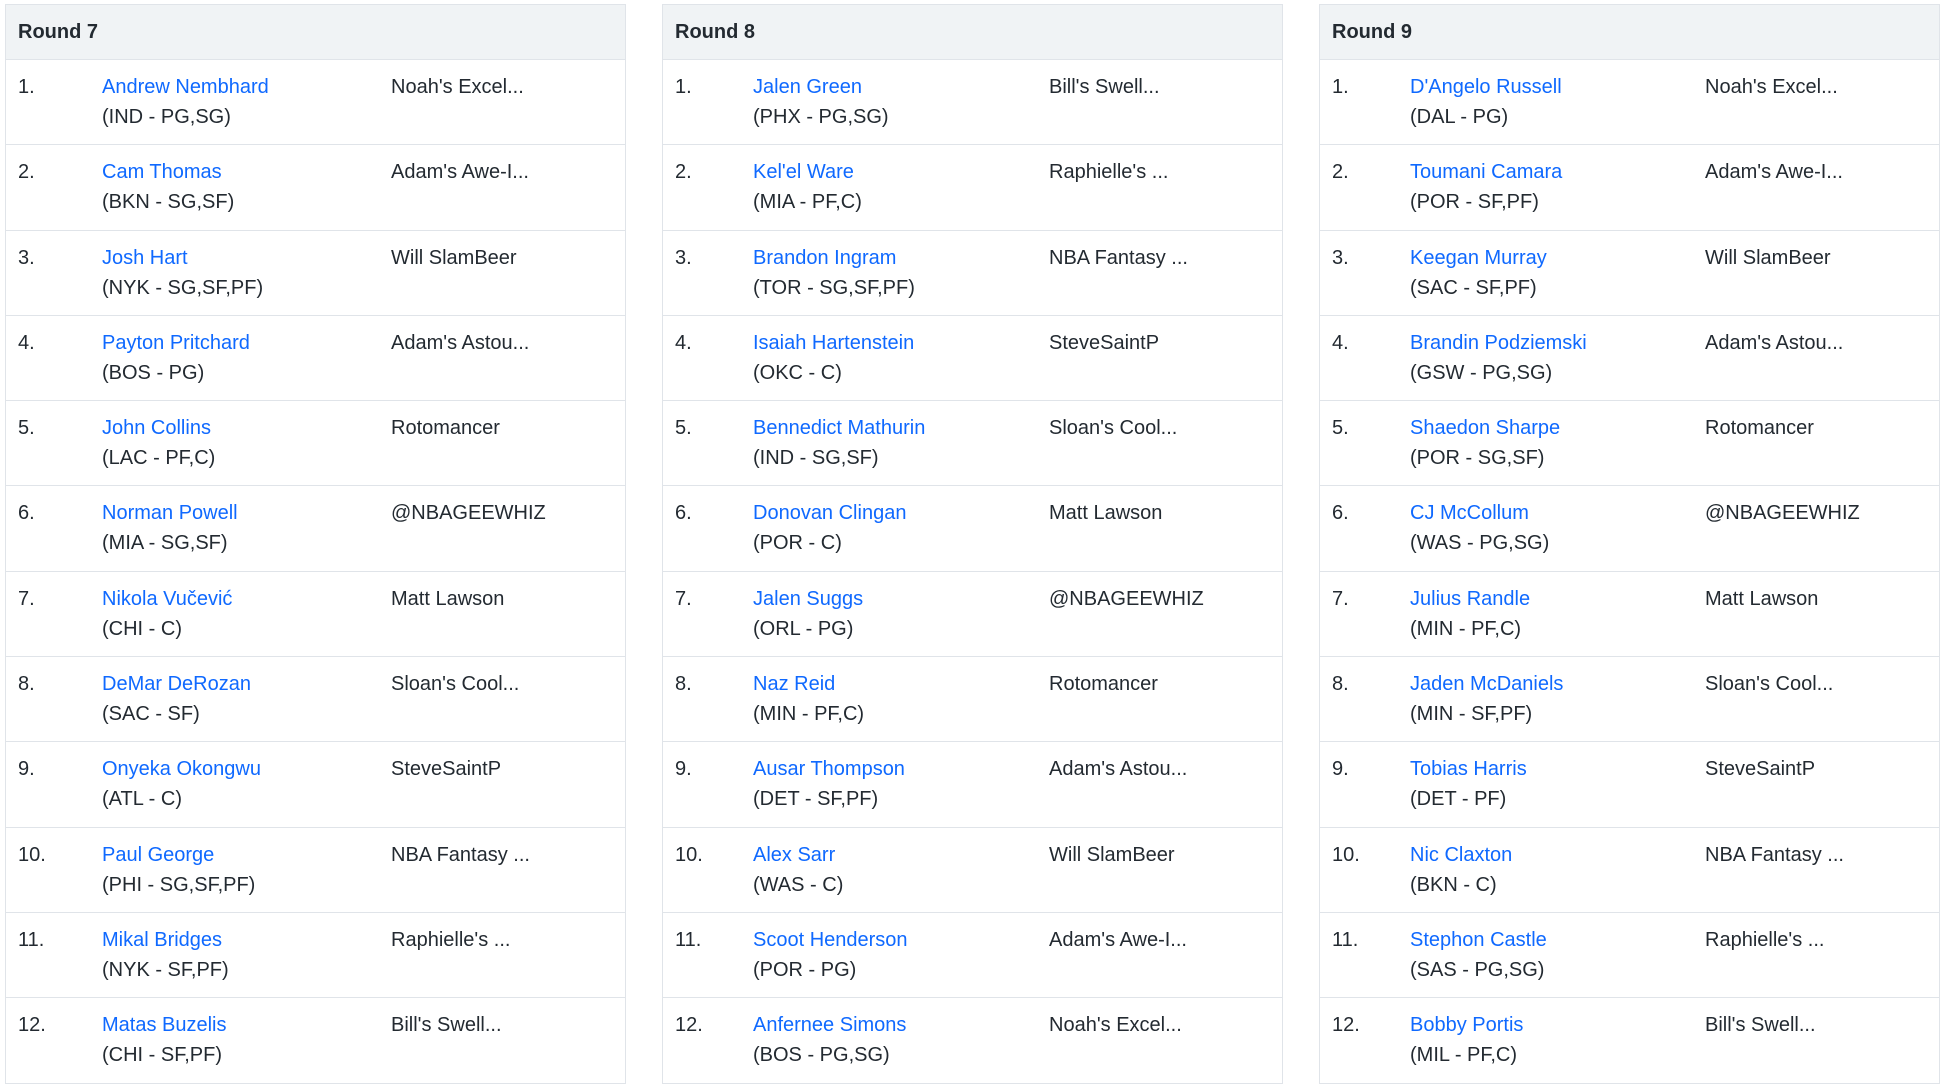 The height and width of the screenshot is (1084, 1942). What do you see at coordinates (829, 769) in the screenshot?
I see `player-name-link: Ausar Thompson` at bounding box center [829, 769].